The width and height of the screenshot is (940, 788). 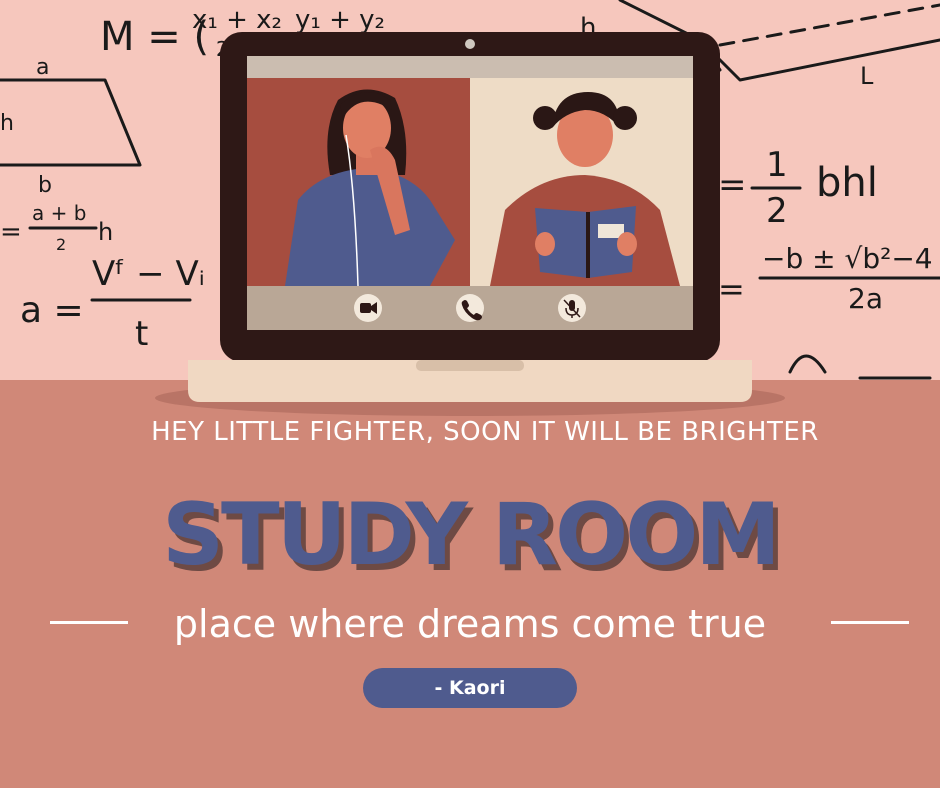 I want to click on participant-right-tile, so click(x=581, y=182).